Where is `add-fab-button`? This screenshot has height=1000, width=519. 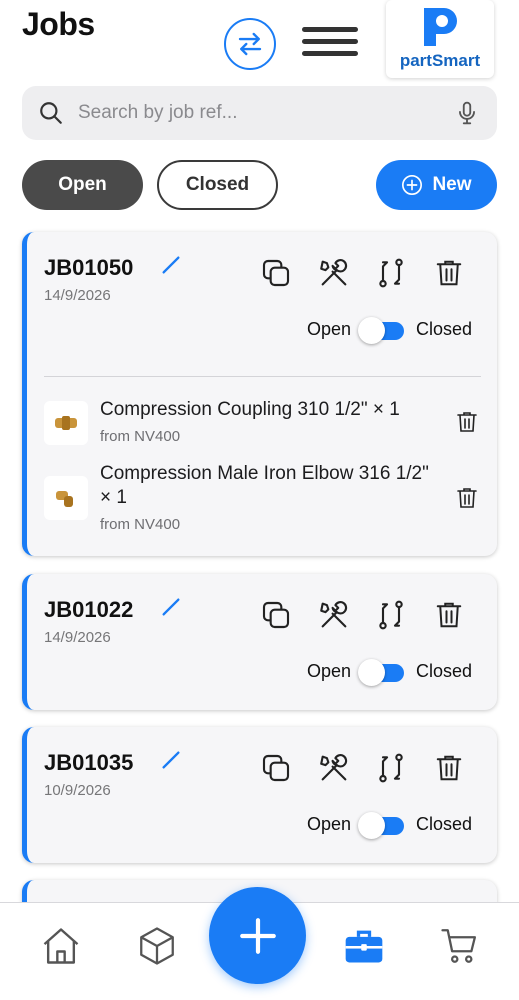 add-fab-button is located at coordinates (257, 935).